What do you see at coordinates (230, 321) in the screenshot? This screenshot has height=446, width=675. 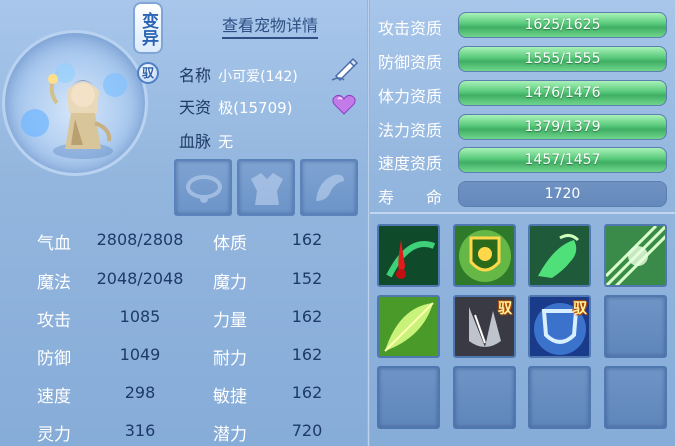 I see `attribute-label: 力量` at bounding box center [230, 321].